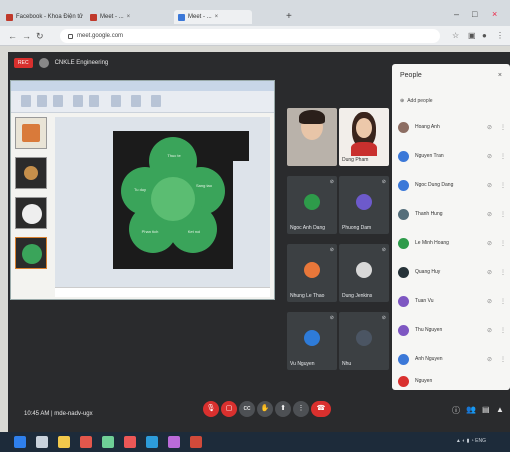  Describe the element at coordinates (312, 273) in the screenshot. I see `participant-tile: ⊘ Nhung Le Thao` at that location.